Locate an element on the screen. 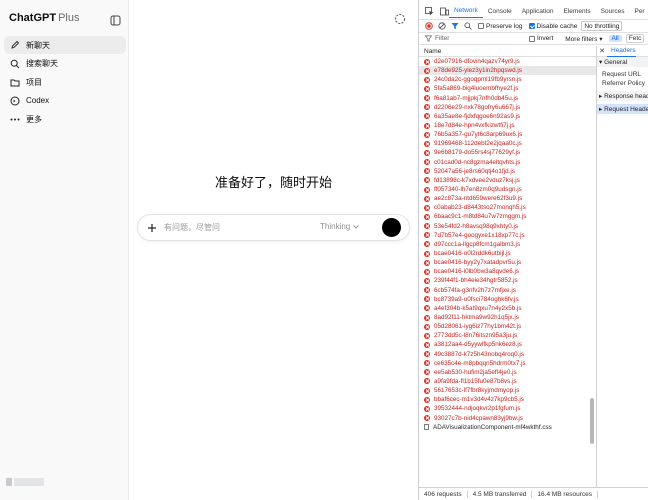 This screenshot has height=500, width=648. request-row: 93027c7b-nid4cpawn83yj9bw.js is located at coordinates (507, 417).